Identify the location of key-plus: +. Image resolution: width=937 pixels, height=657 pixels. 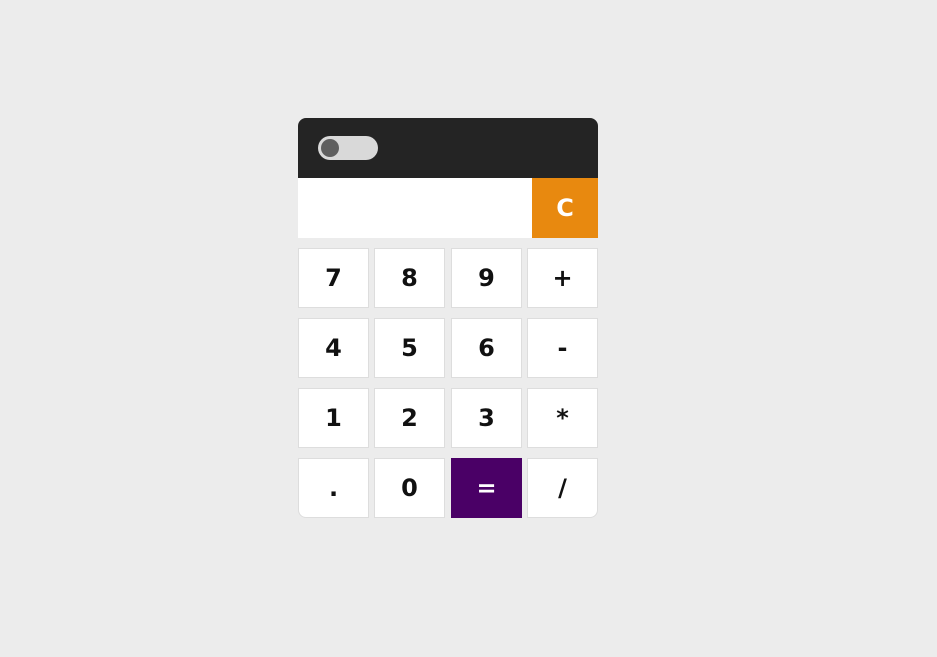
(562, 278).